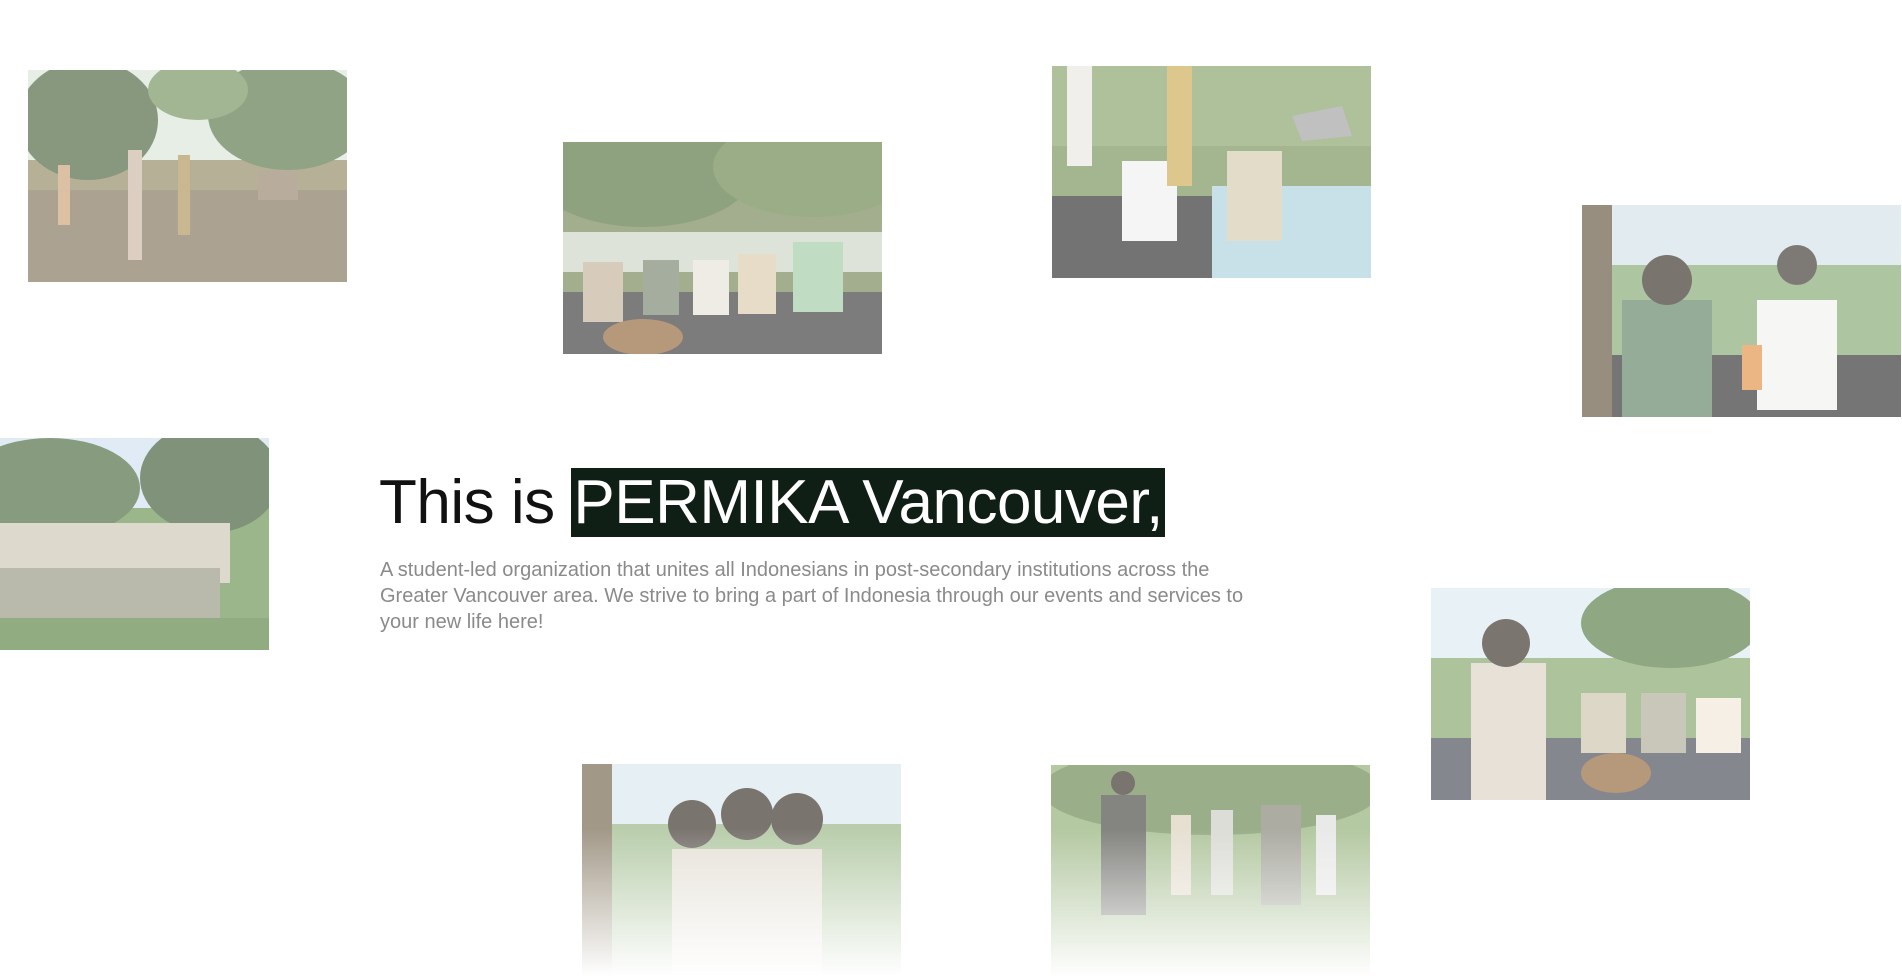  What do you see at coordinates (1741, 311) in the screenshot?
I see `gallery-photo-two-friends` at bounding box center [1741, 311].